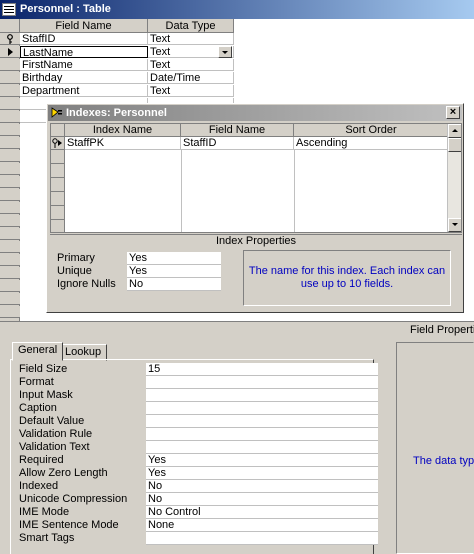  What do you see at coordinates (84, 78) in the screenshot?
I see `field-name-cell: Birthday` at bounding box center [84, 78].